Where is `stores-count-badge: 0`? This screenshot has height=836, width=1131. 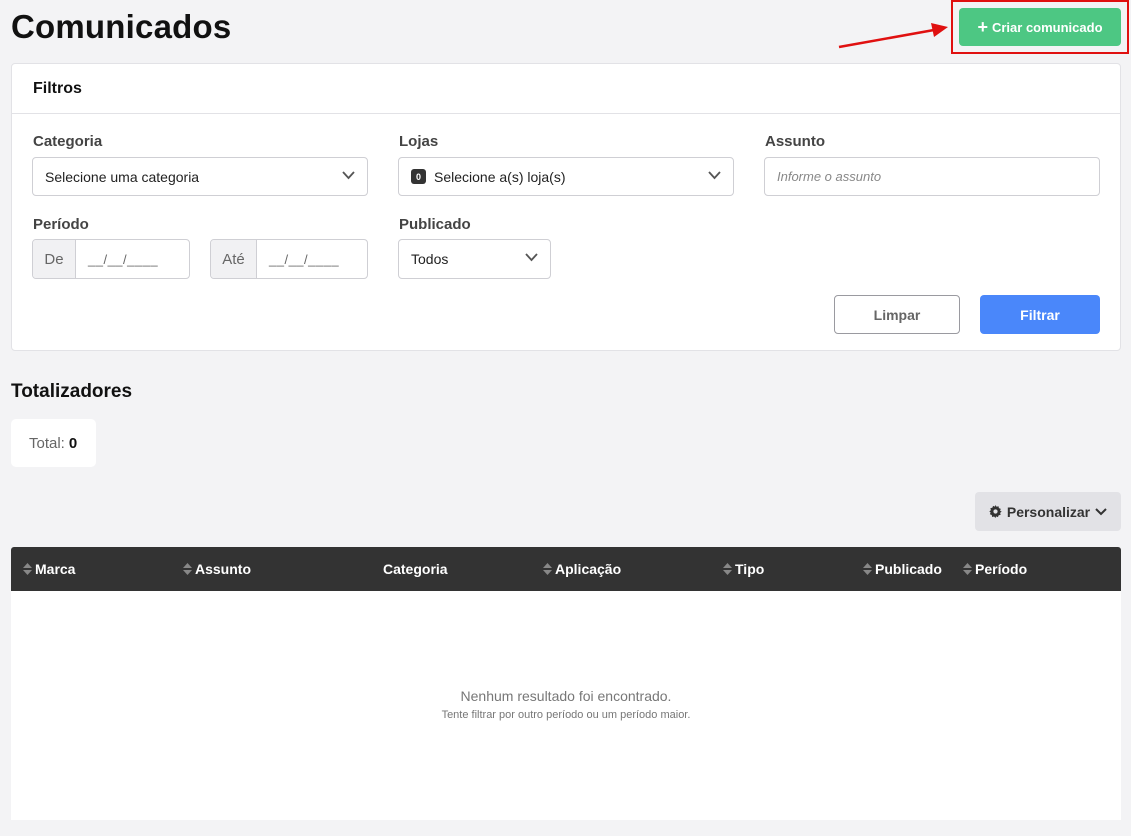
stores-count-badge: 0 is located at coordinates (418, 176).